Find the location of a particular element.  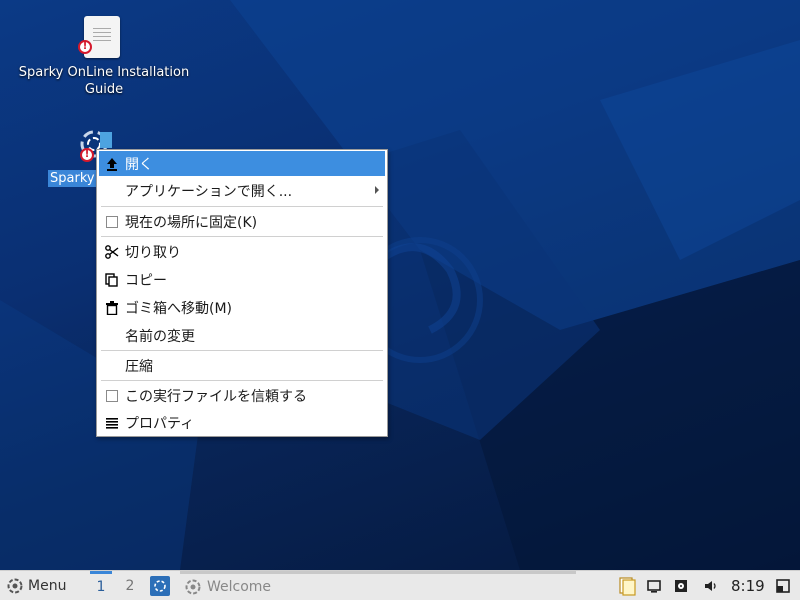

desktop-icon-label: Sparky is located at coordinates (72, 178).